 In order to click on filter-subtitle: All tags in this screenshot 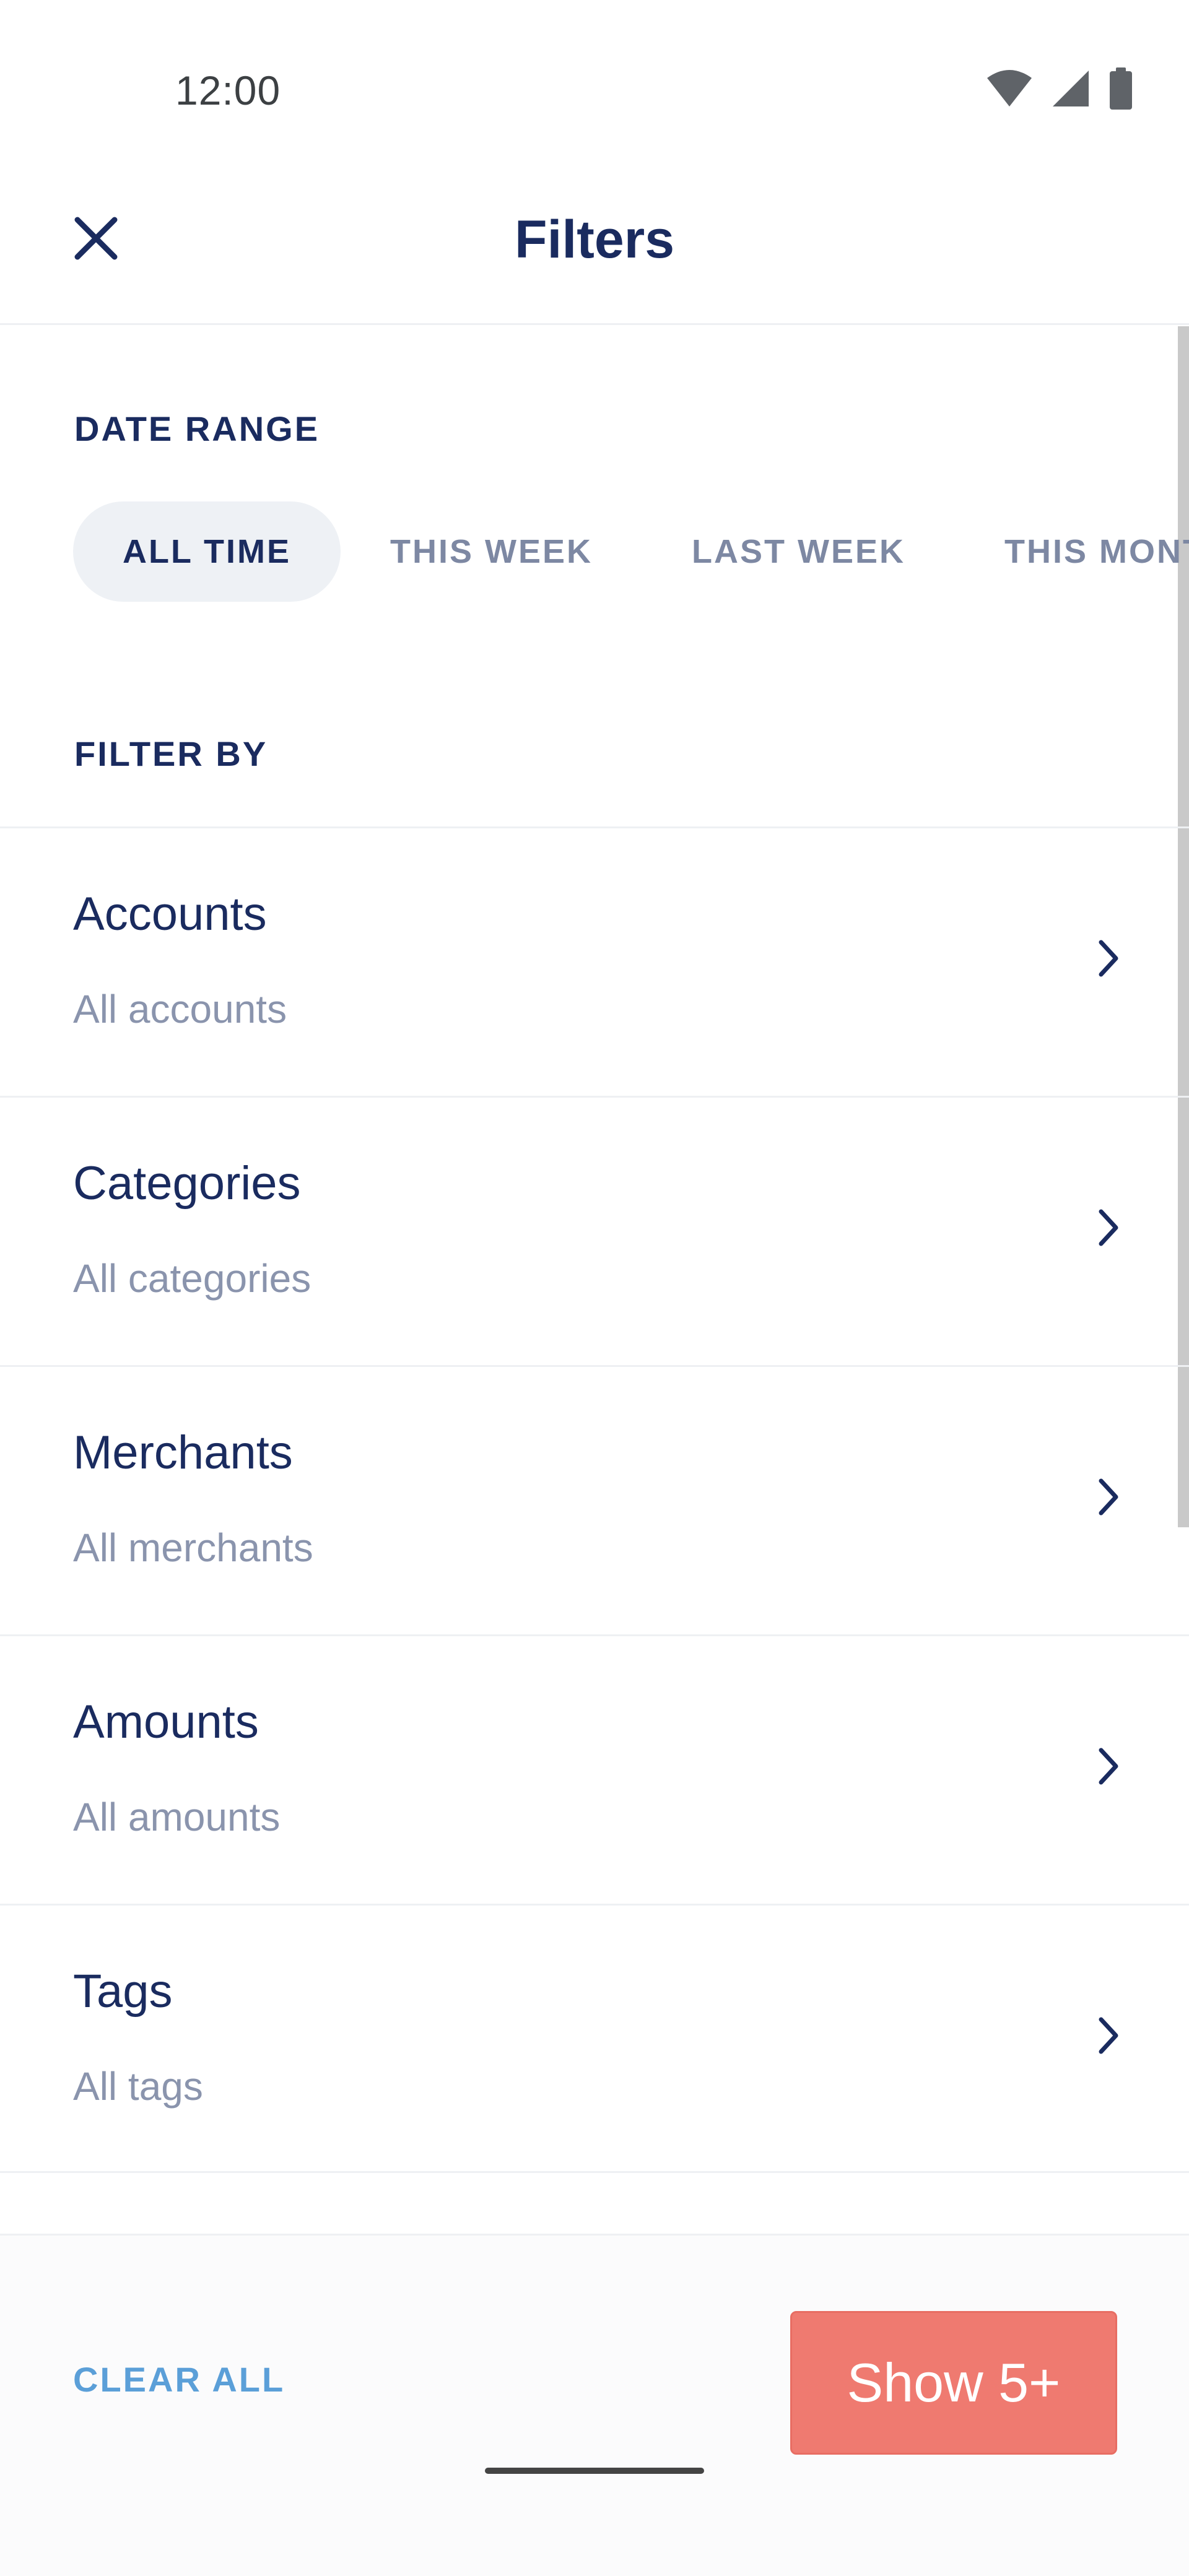, I will do `click(138, 2086)`.